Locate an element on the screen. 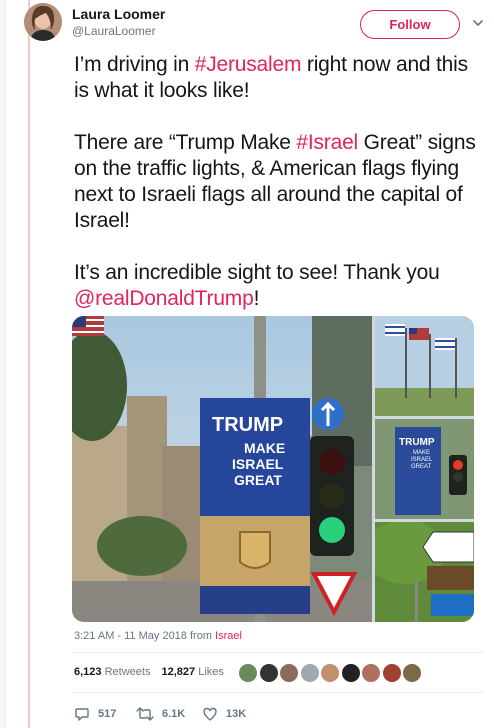  thumb-sign-line-3: ISRAEL is located at coordinates (422, 460).